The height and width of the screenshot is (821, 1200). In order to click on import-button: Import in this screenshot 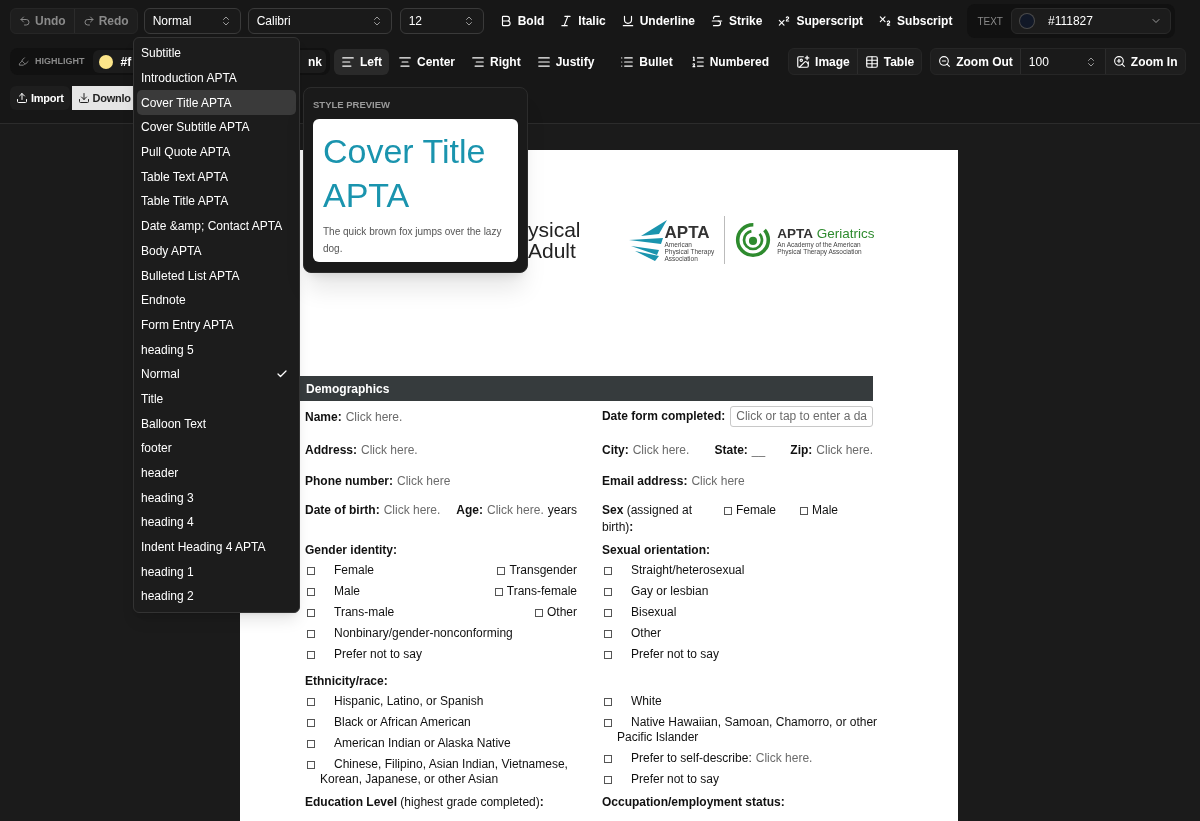, I will do `click(40, 98)`.